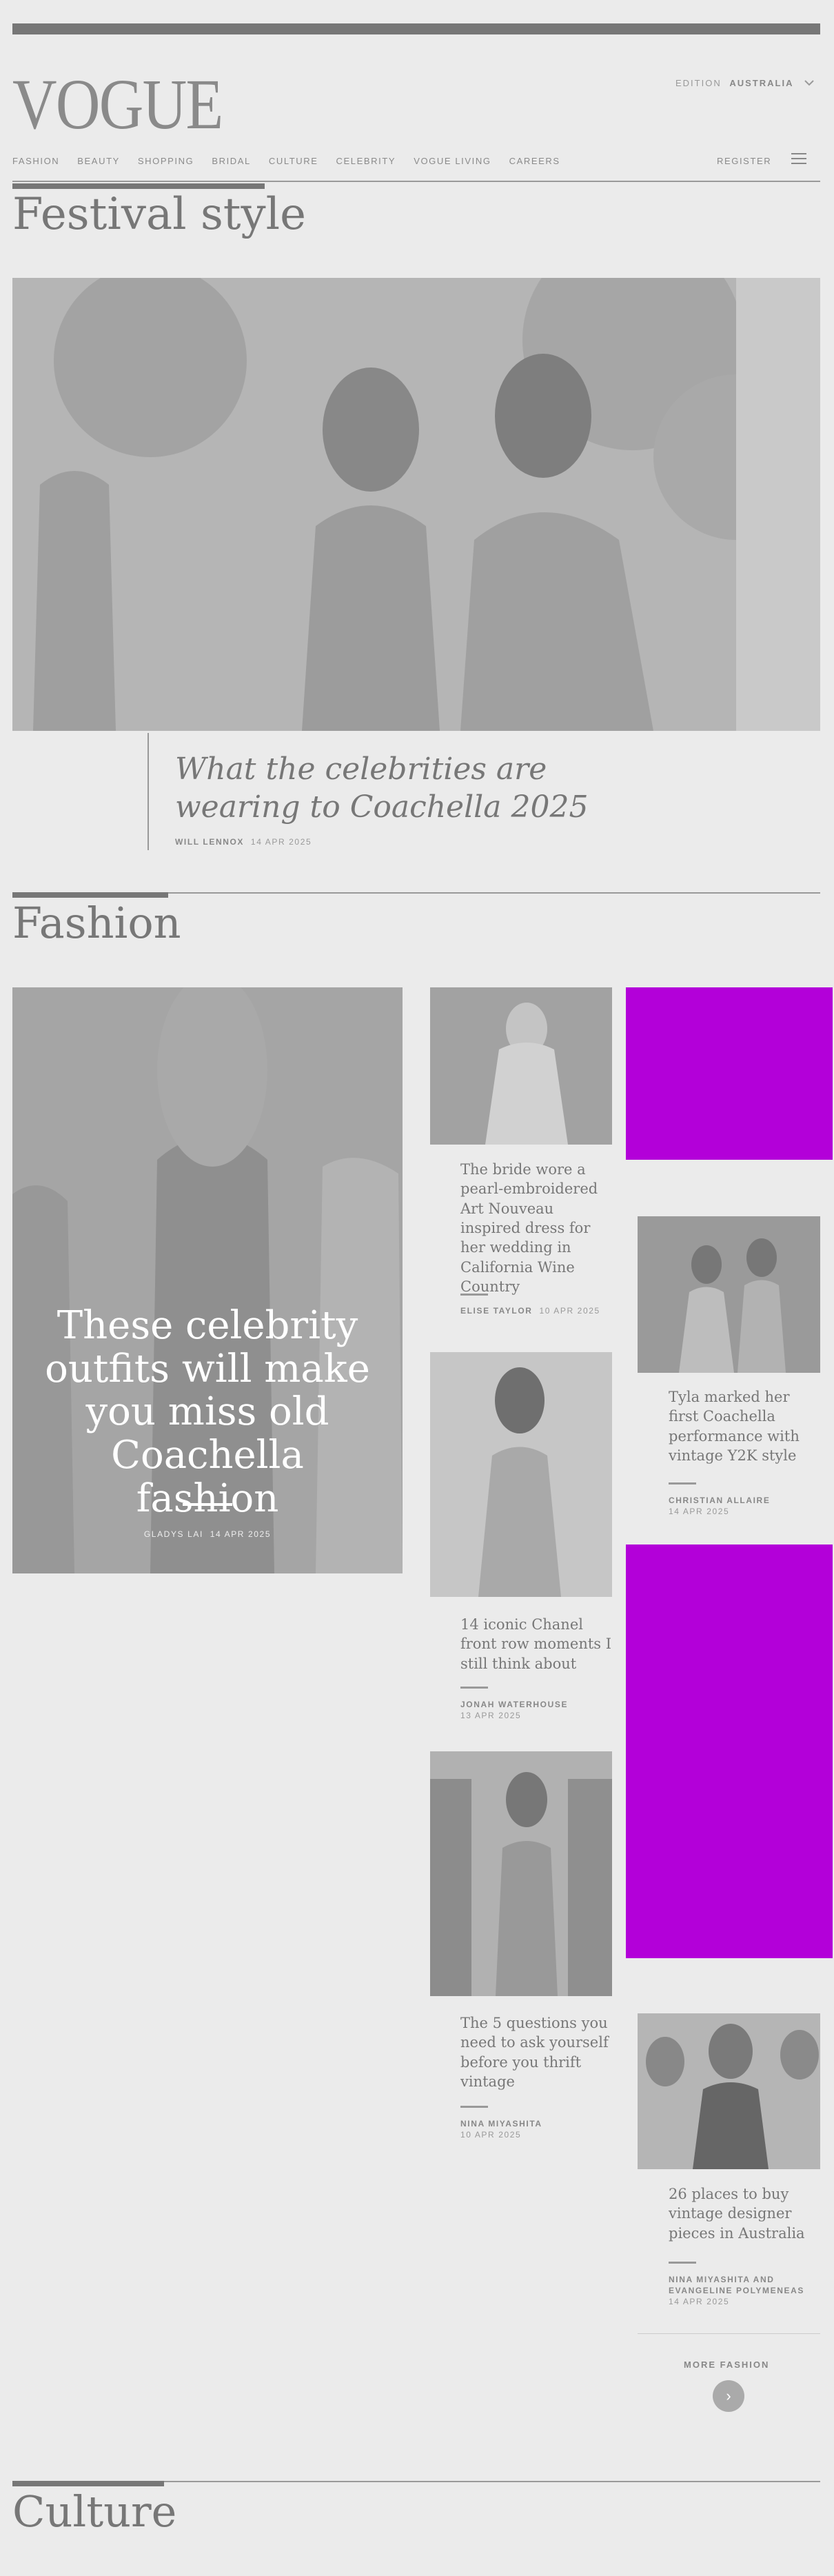  I want to click on author: NINA MIYASHITA, so click(501, 2124).